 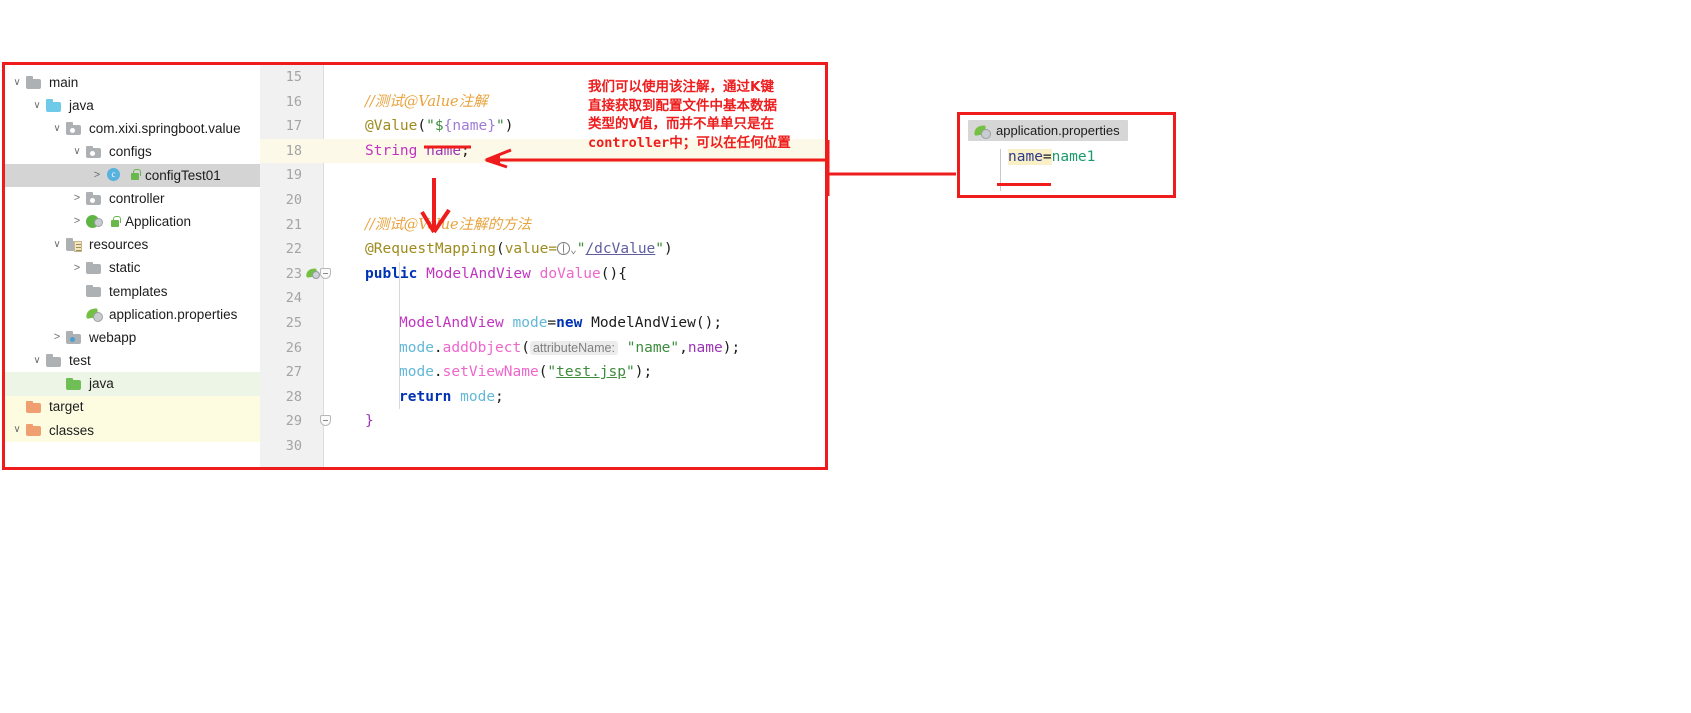 I want to click on tree-item-test: test, so click(x=132, y=360).